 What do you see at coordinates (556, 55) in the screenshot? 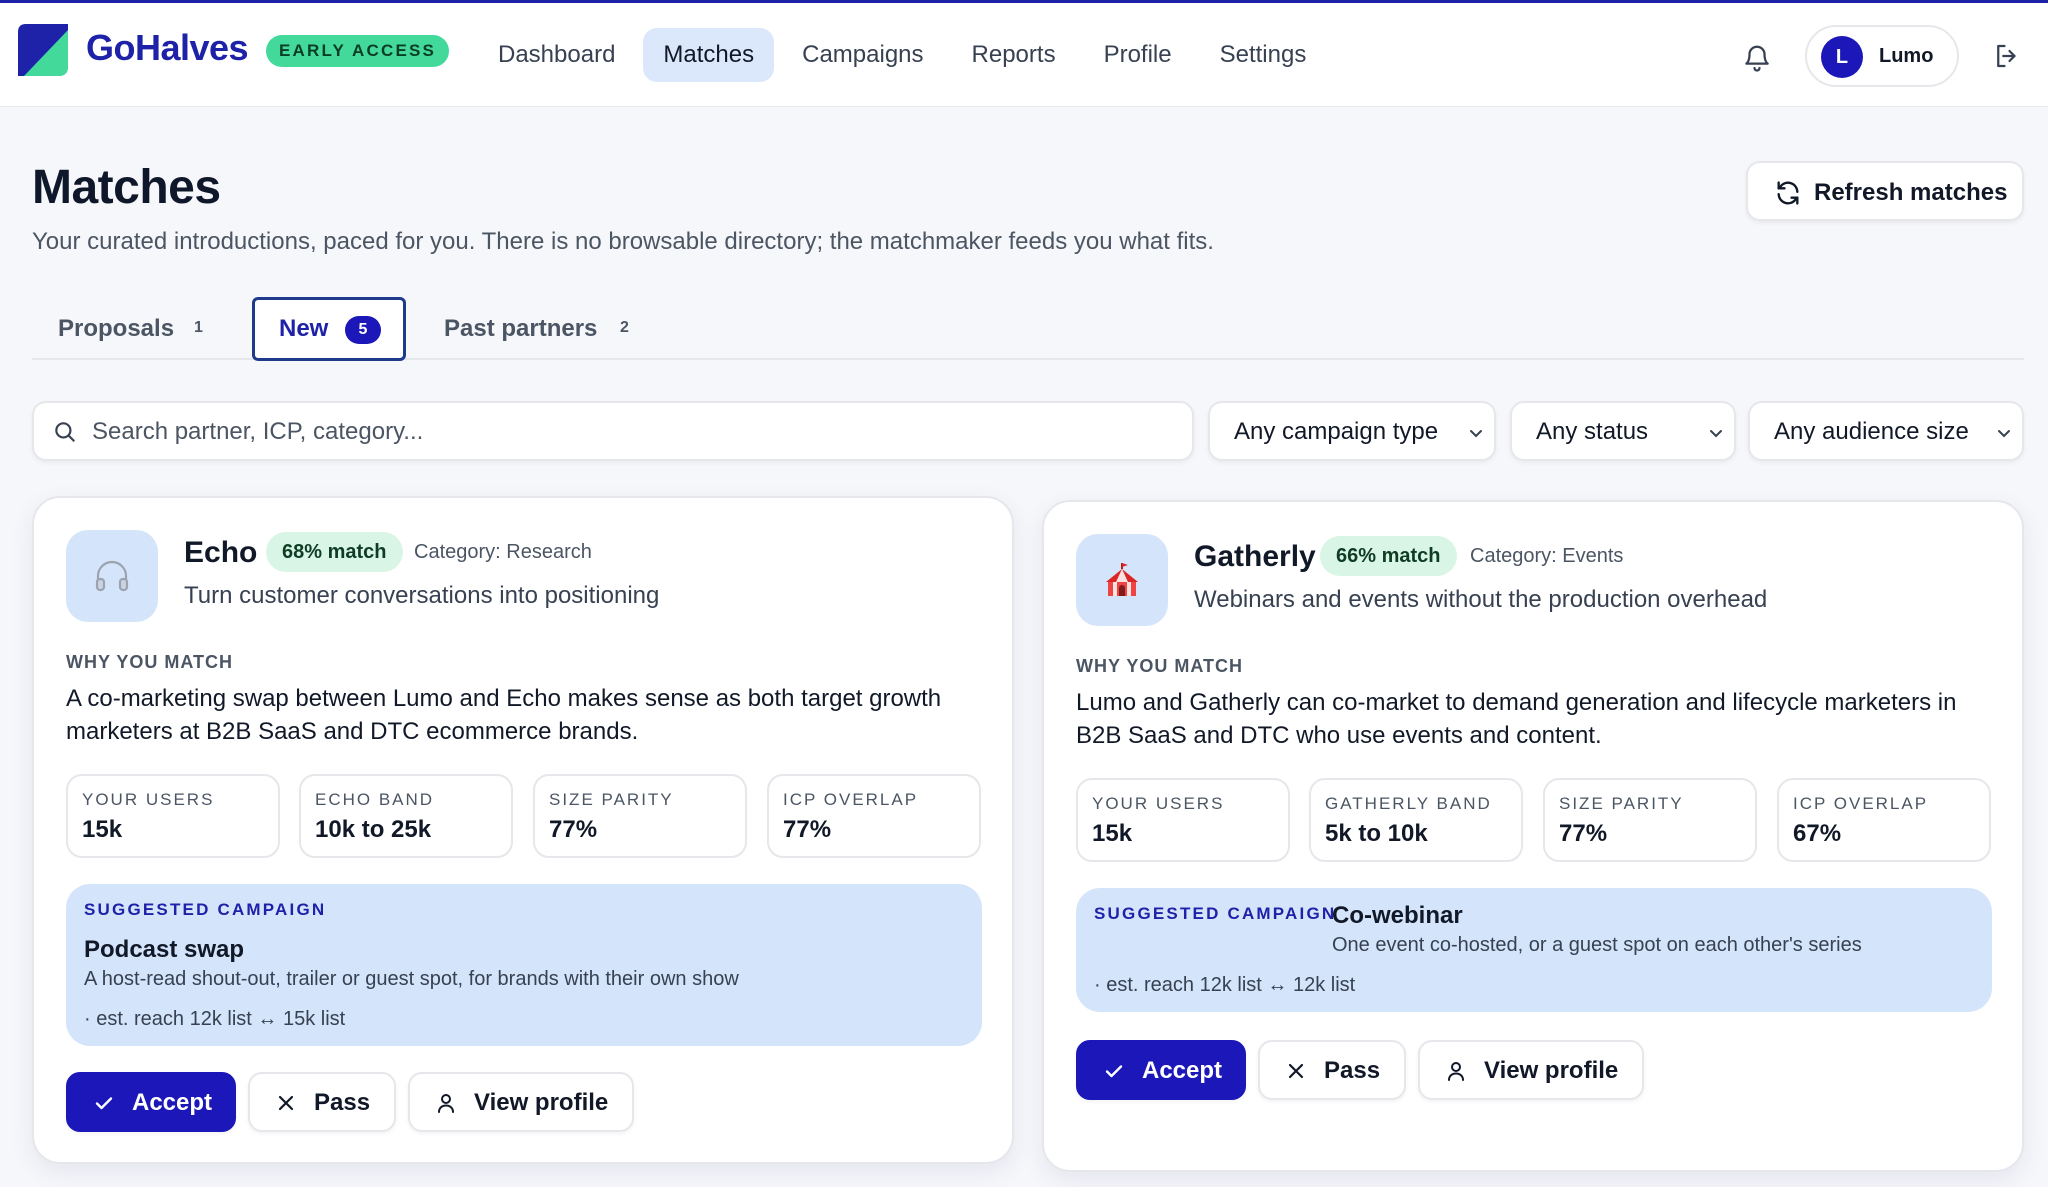
I see `nav-item-dashboard: Dashboard` at bounding box center [556, 55].